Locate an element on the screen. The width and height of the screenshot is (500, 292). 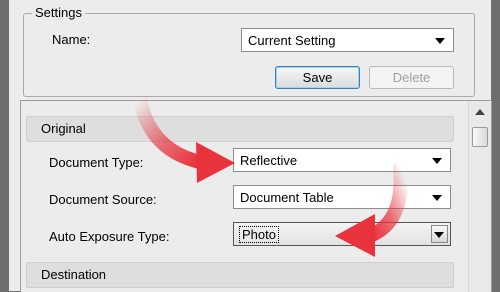
dropdown-button is located at coordinates (439, 234).